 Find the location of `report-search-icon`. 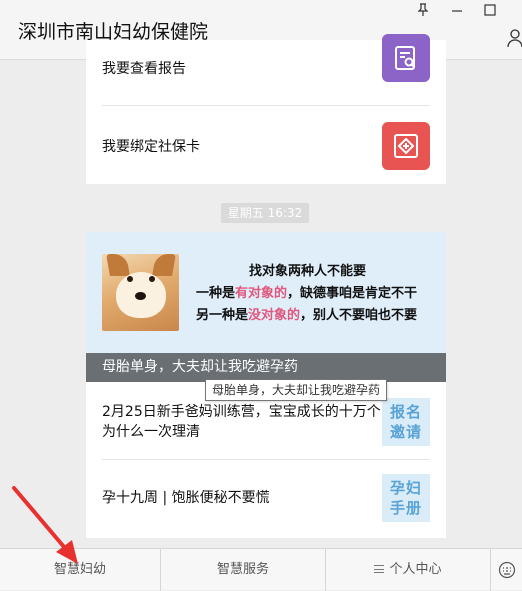

report-search-icon is located at coordinates (406, 58).